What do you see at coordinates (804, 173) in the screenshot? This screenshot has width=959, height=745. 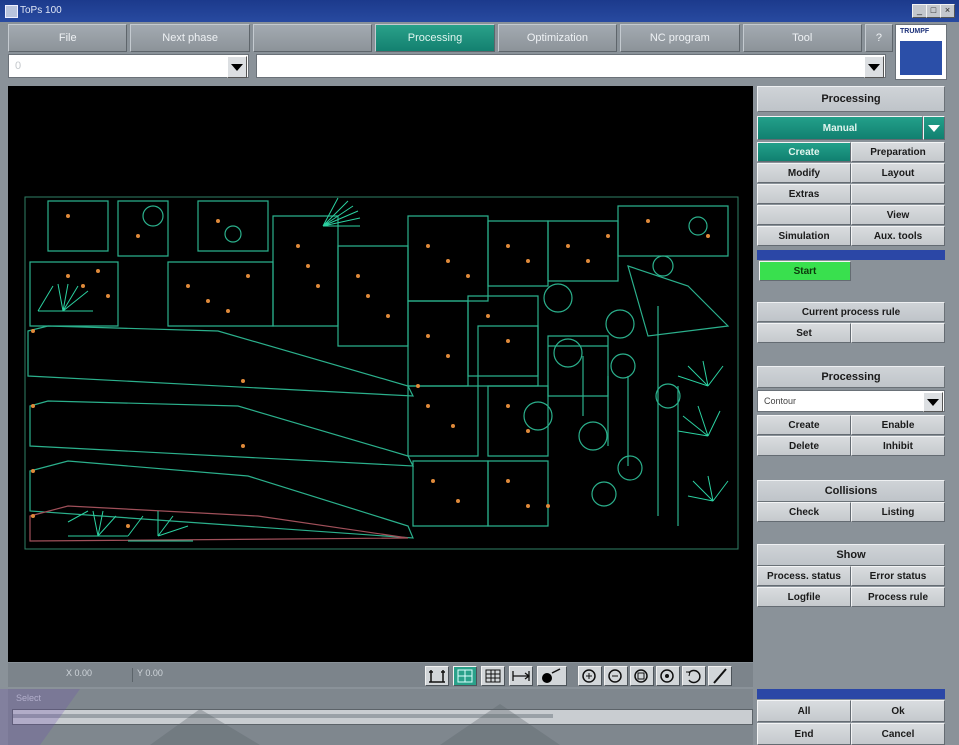 I see `modify-button: Modify` at bounding box center [804, 173].